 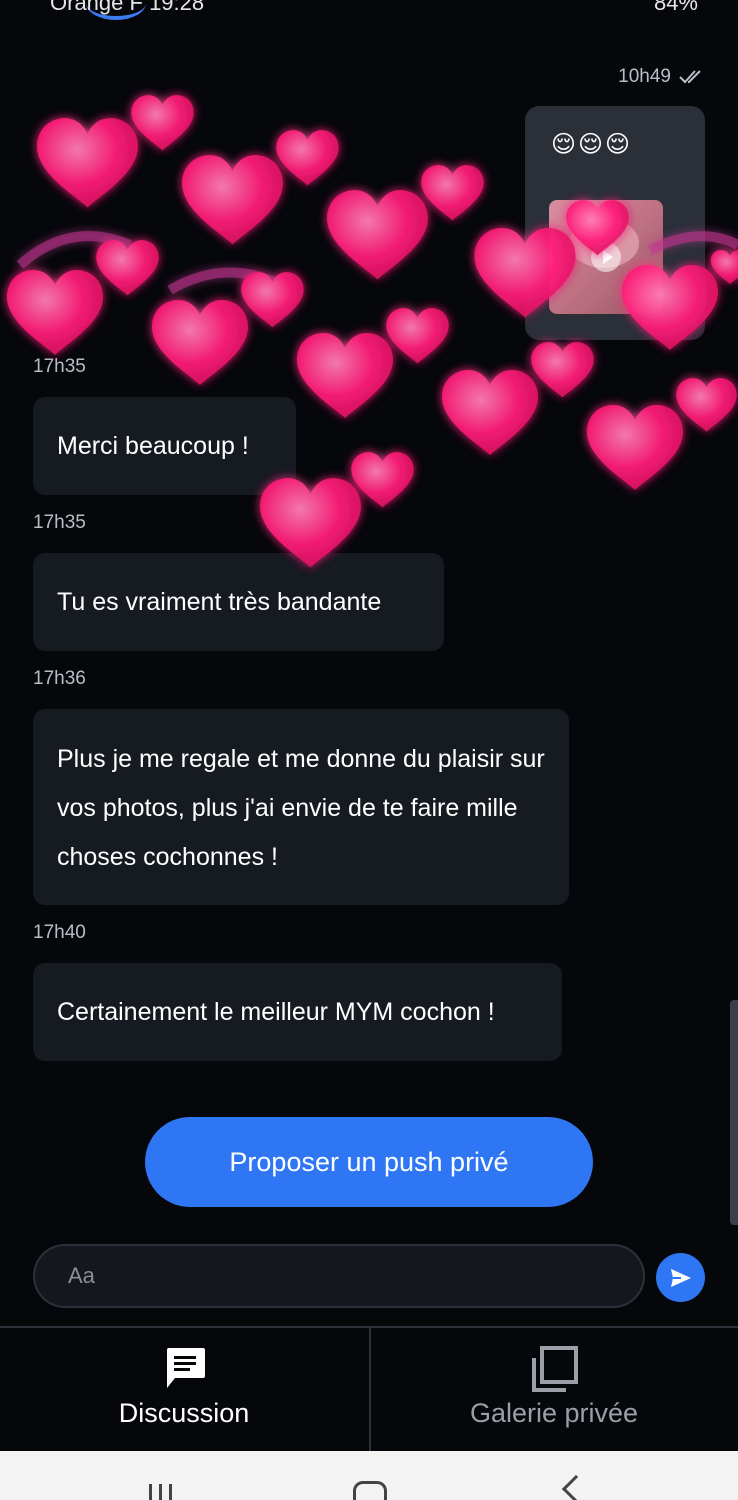 What do you see at coordinates (734, 1112) in the screenshot?
I see `scrollbar-thumb` at bounding box center [734, 1112].